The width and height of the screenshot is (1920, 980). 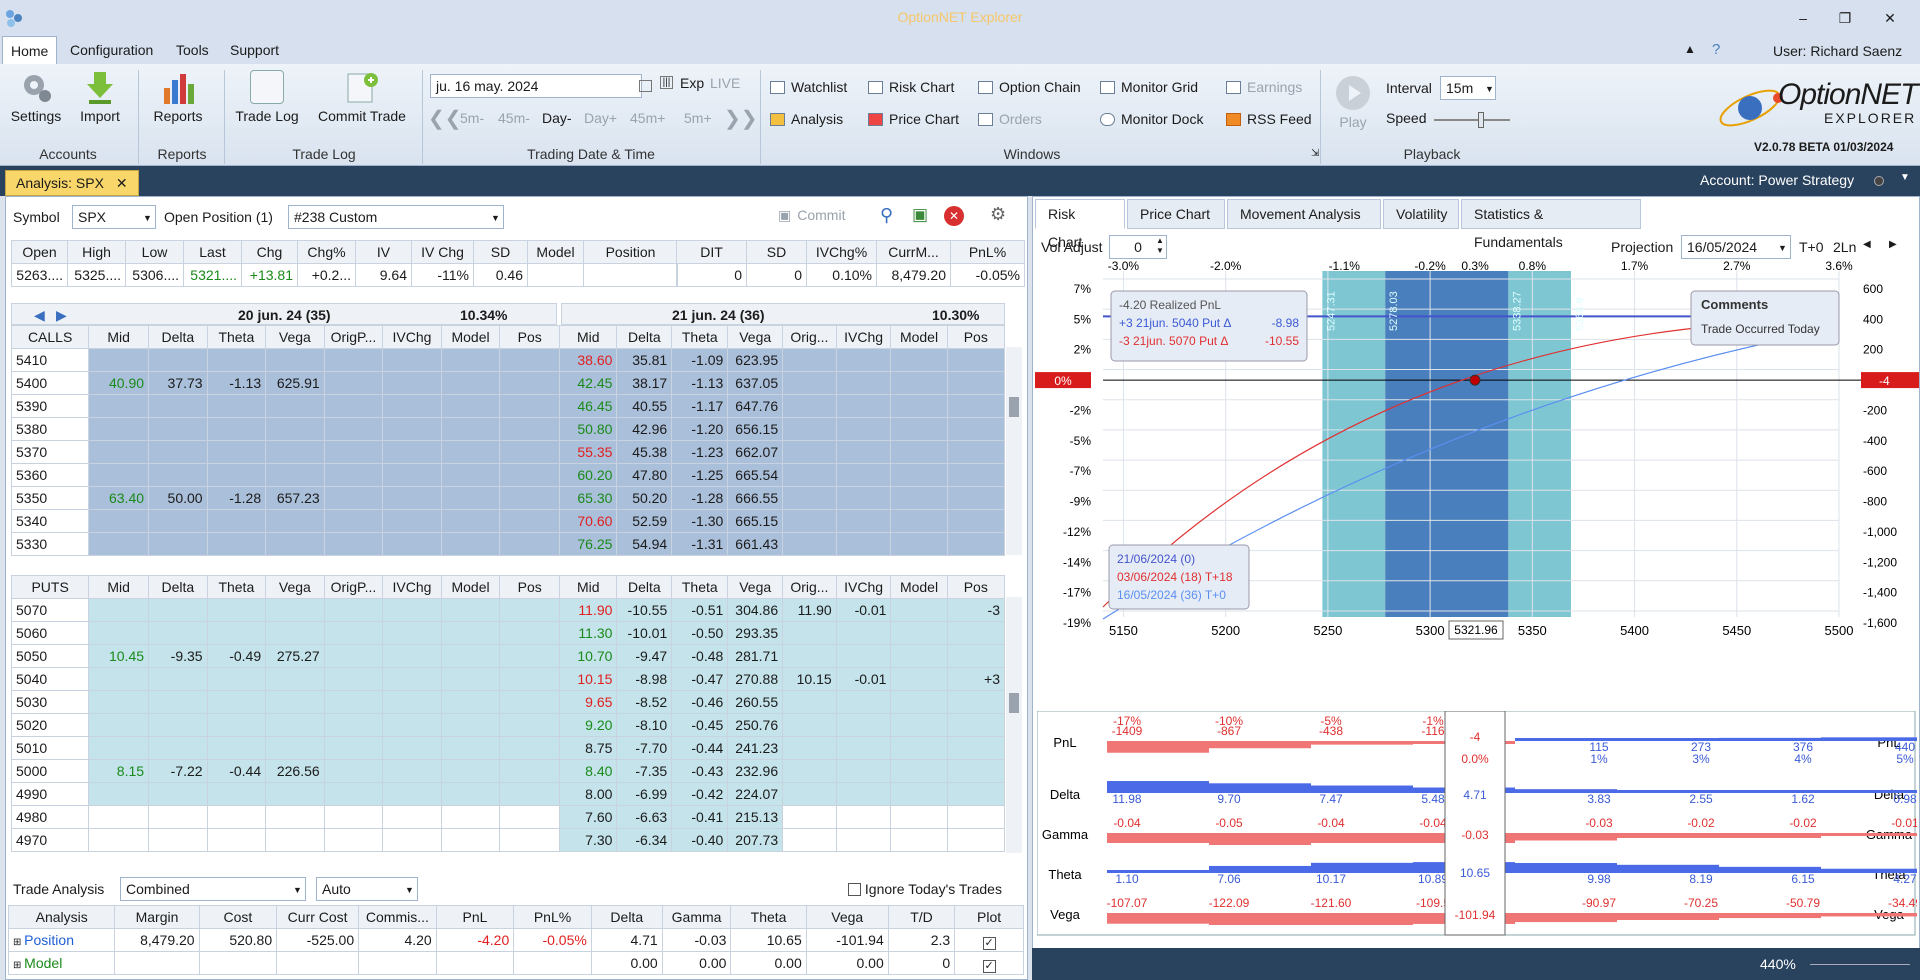 I want to click on rss-feed-button: RSS Feed, so click(x=1269, y=119).